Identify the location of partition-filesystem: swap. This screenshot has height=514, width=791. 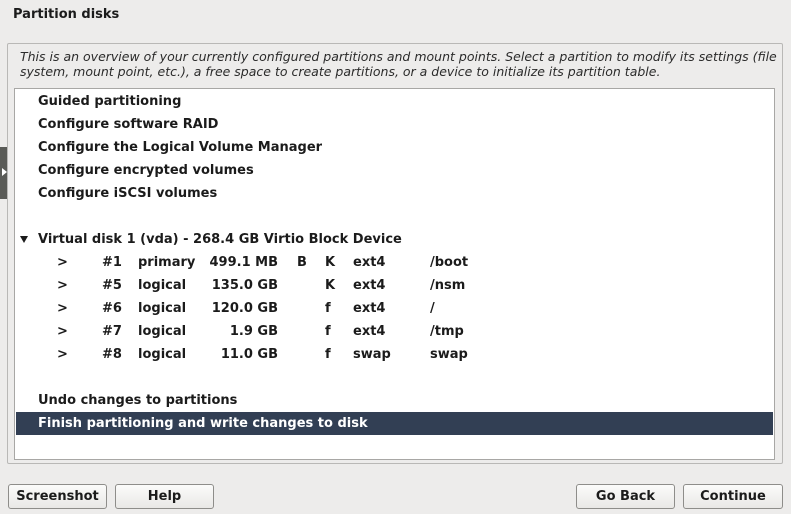
(372, 354).